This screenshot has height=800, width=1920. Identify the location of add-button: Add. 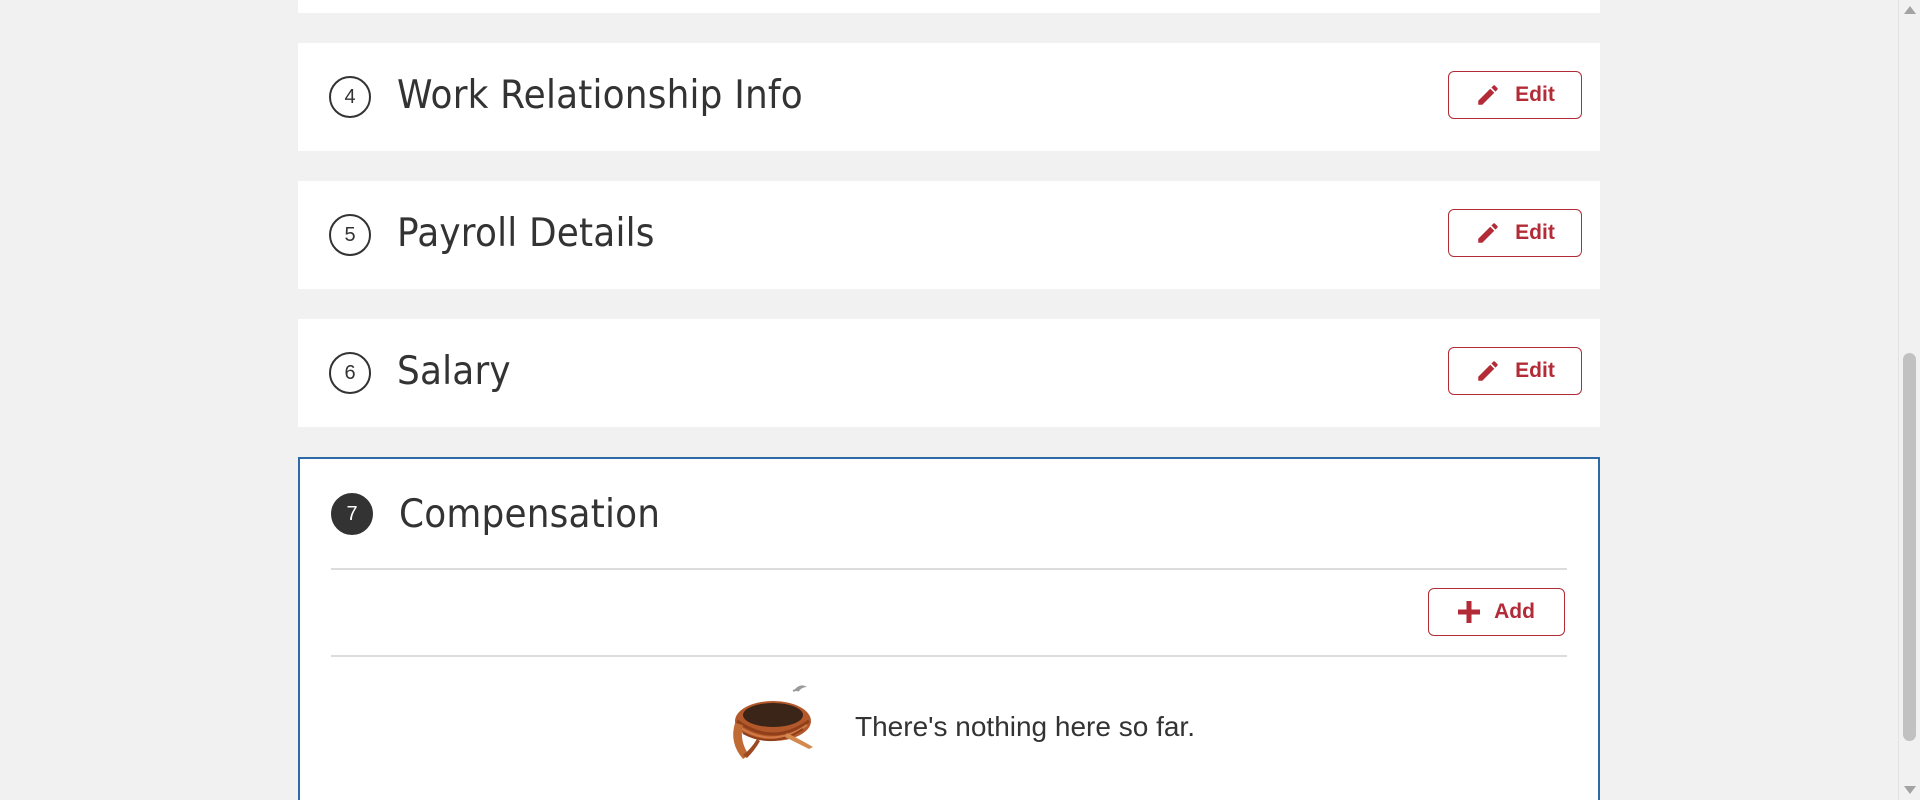
(1496, 612).